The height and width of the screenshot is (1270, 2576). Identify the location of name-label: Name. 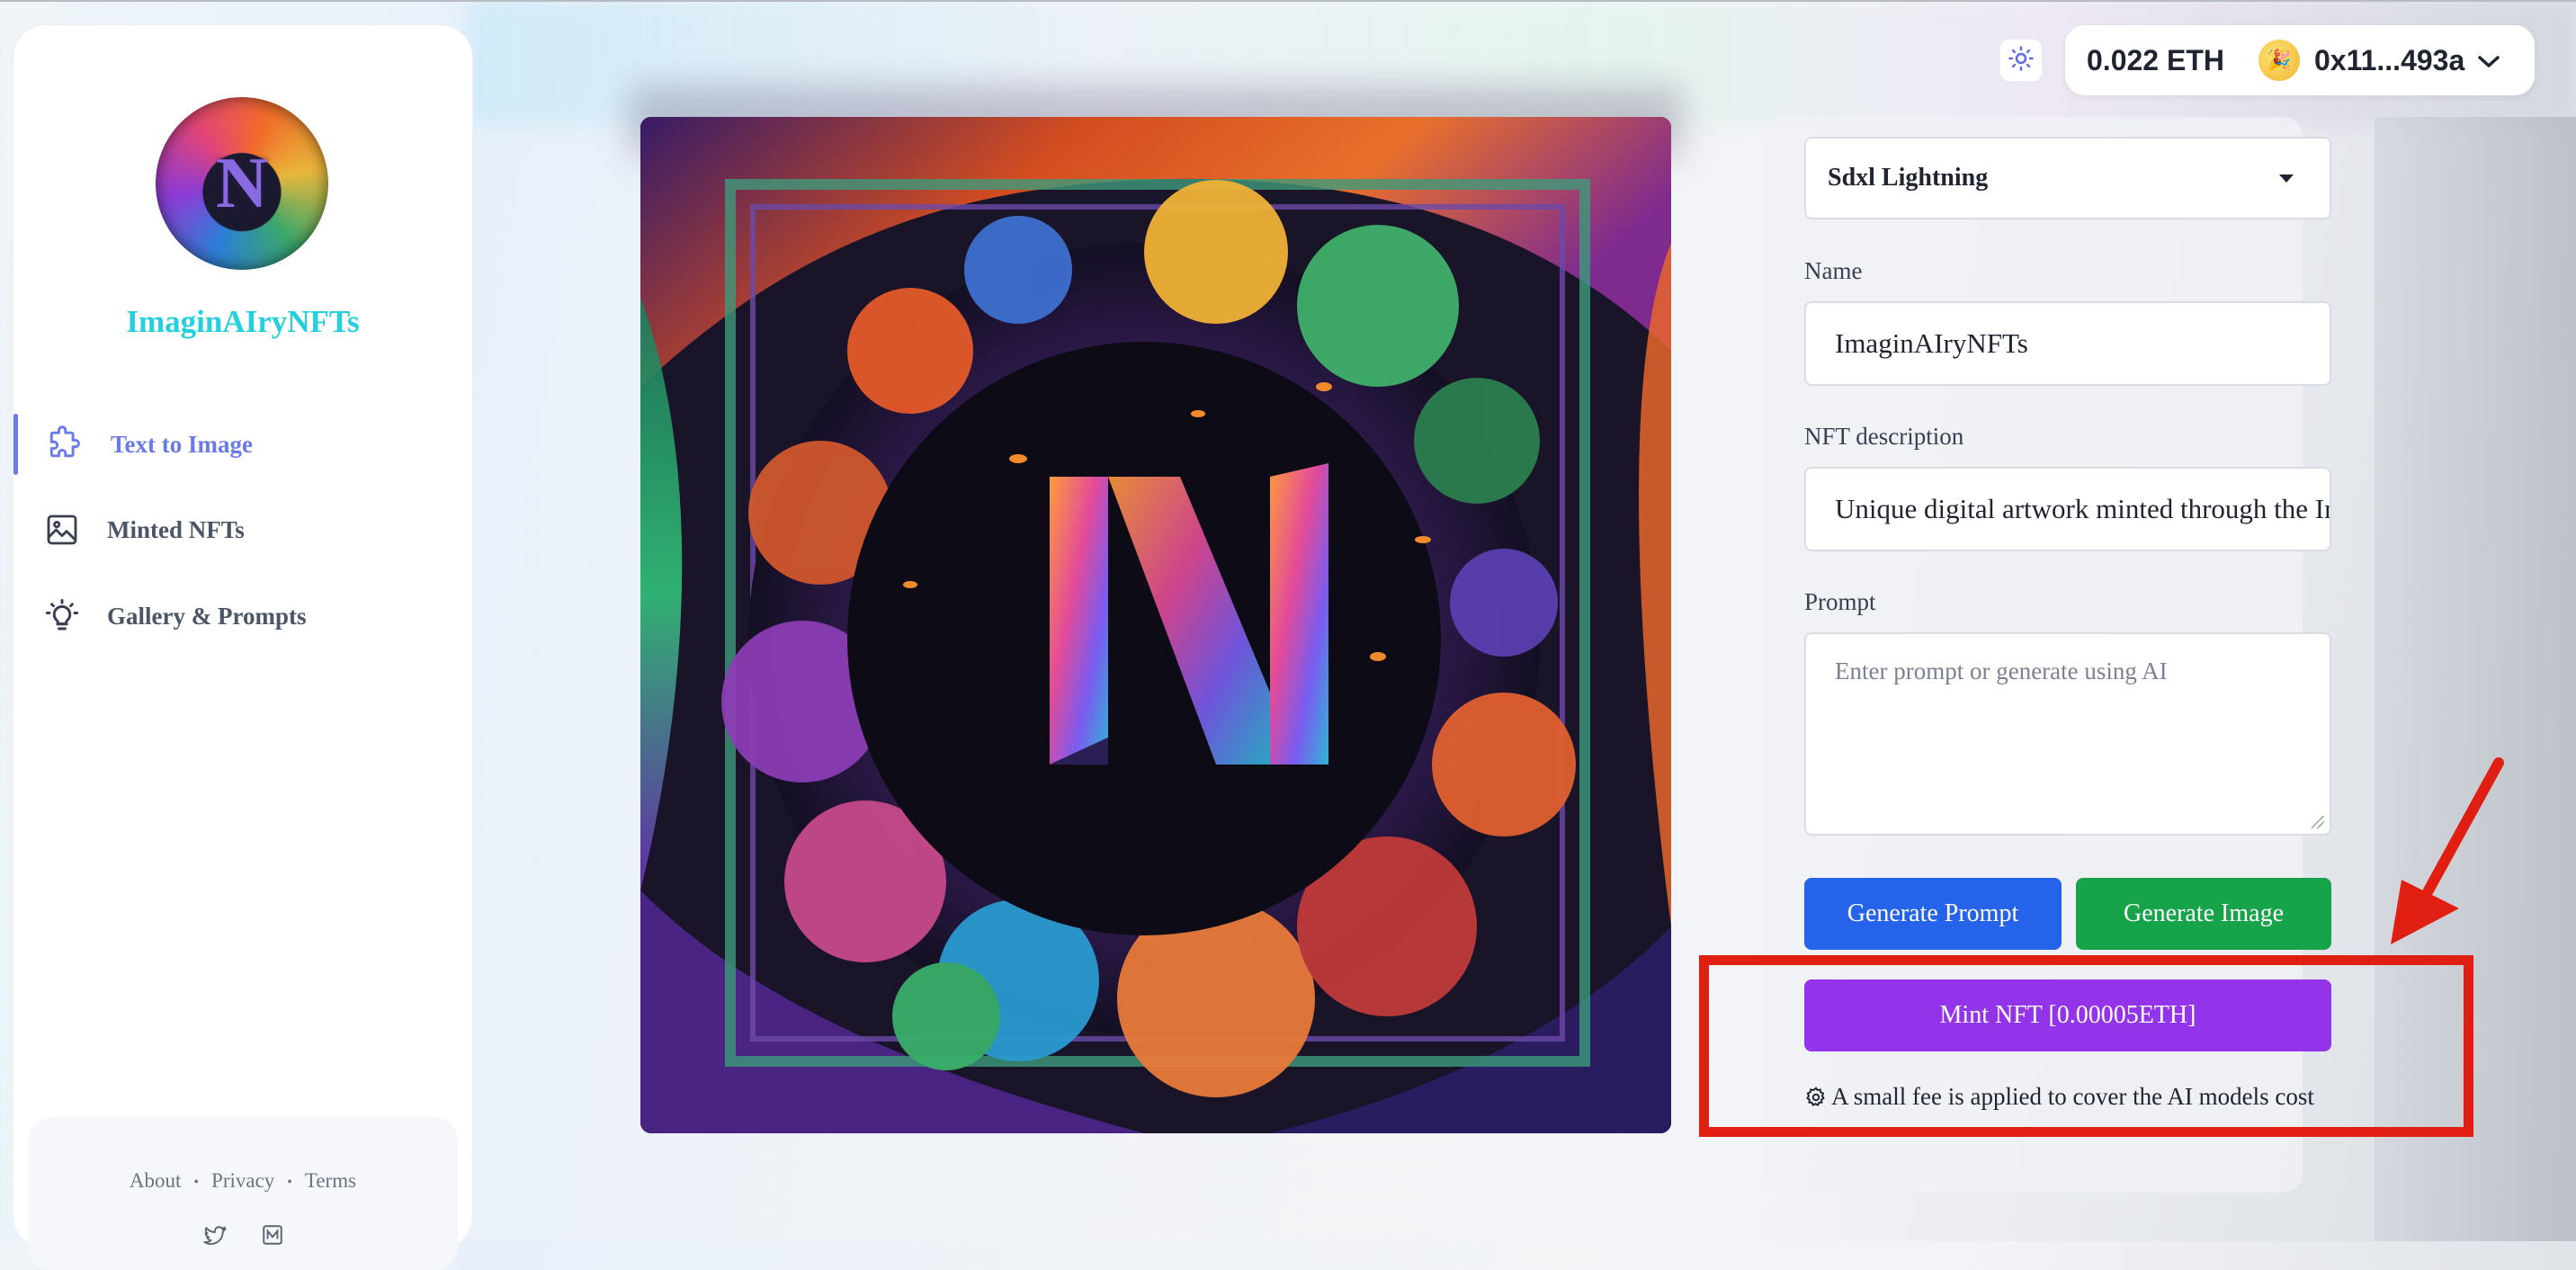
(1833, 270).